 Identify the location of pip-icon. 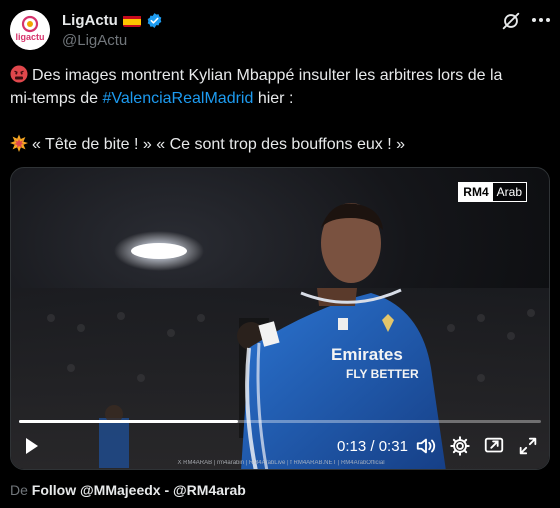
(494, 446).